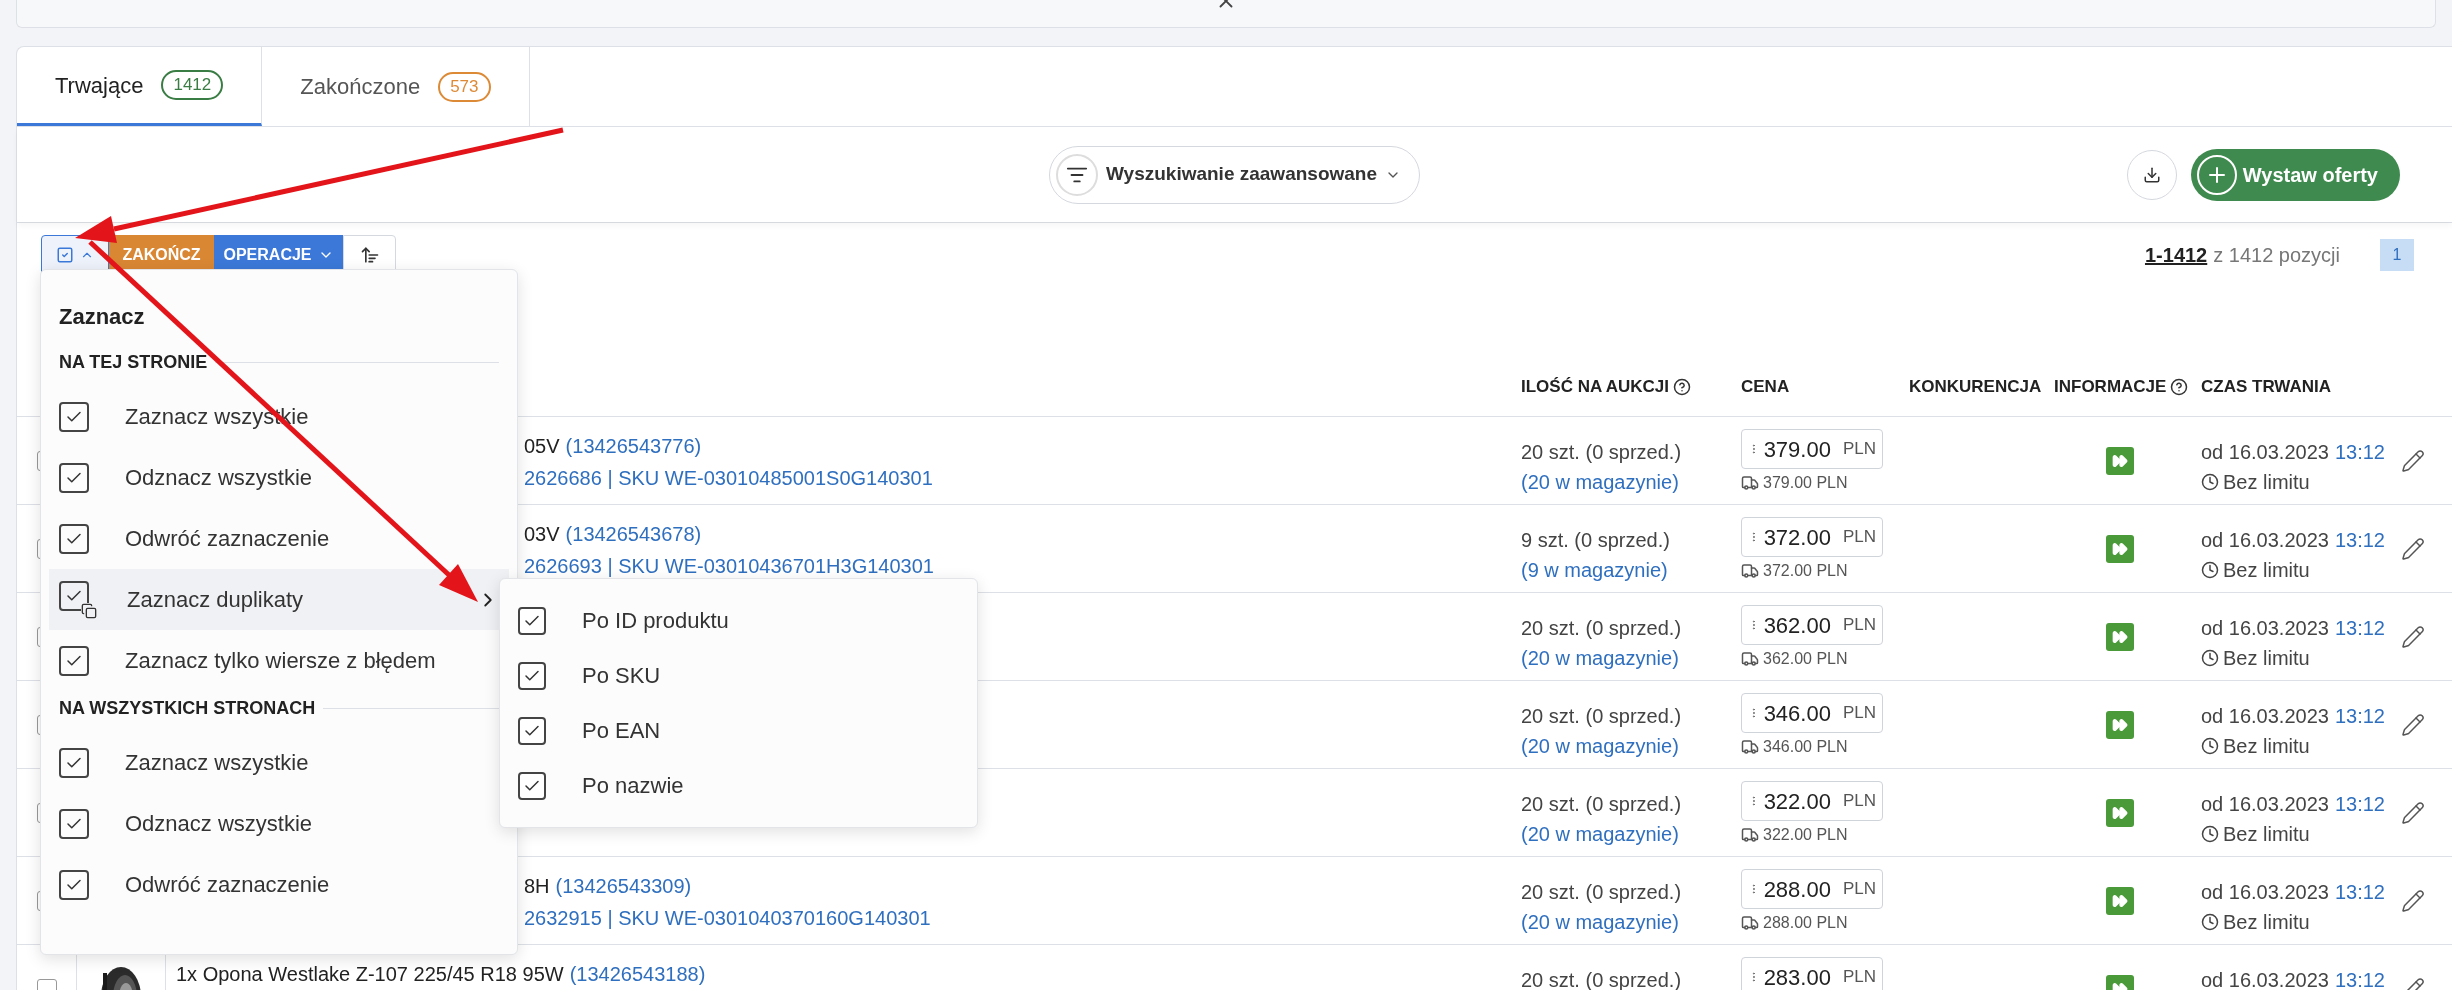 Image resolution: width=2452 pixels, height=990 pixels. Describe the element at coordinates (279, 599) in the screenshot. I see `menu-item: Zaznacz duplikaty` at that location.